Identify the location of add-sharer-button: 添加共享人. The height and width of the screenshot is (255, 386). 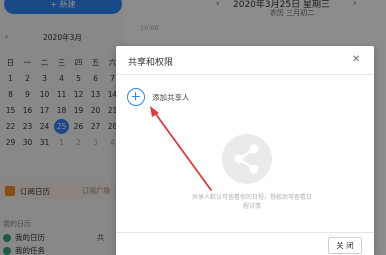
(158, 97).